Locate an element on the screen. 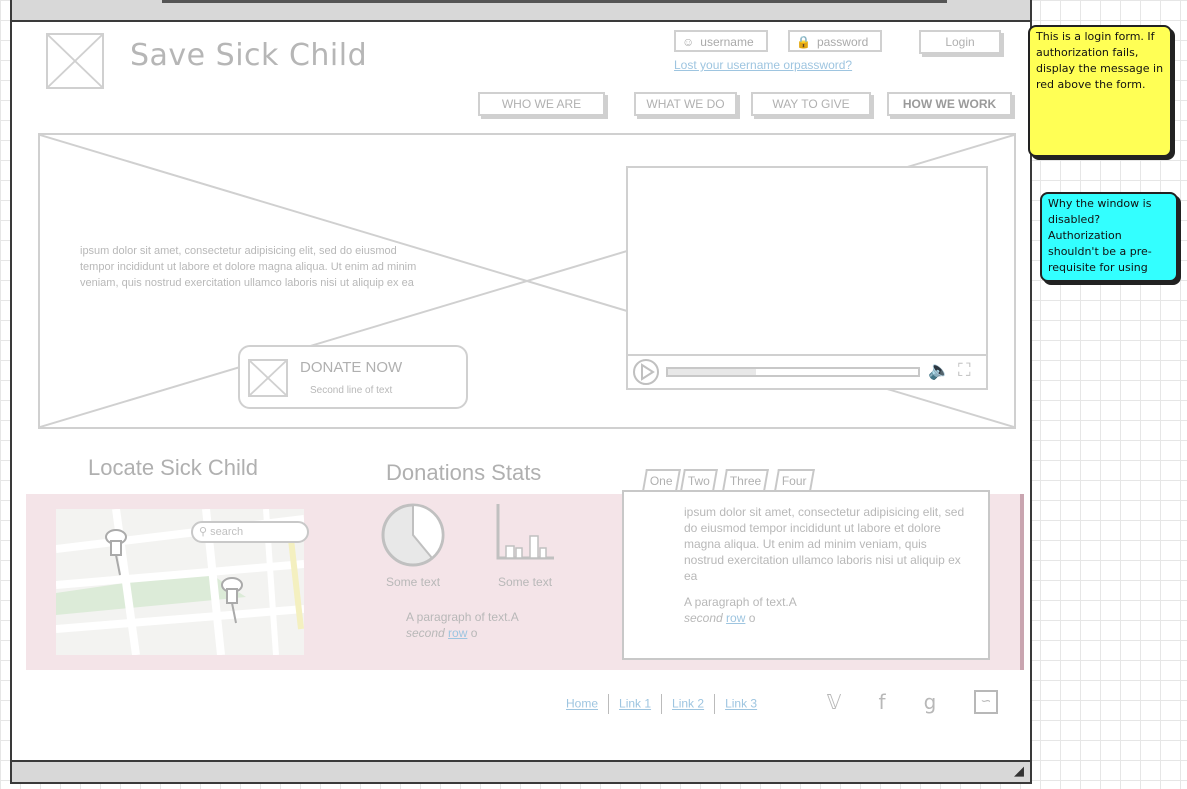 The image size is (1187, 789). username-field: ☺ username is located at coordinates (721, 41).